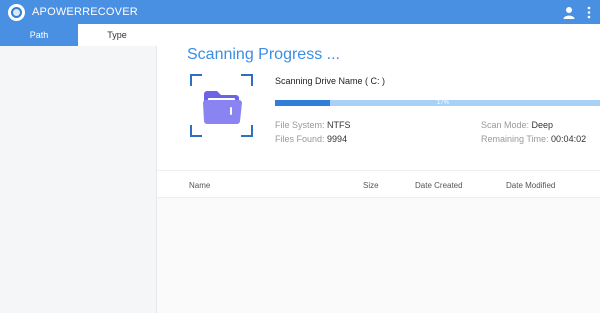 This screenshot has width=600, height=313. What do you see at coordinates (443, 103) in the screenshot?
I see `scan-progress-label: 17%` at bounding box center [443, 103].